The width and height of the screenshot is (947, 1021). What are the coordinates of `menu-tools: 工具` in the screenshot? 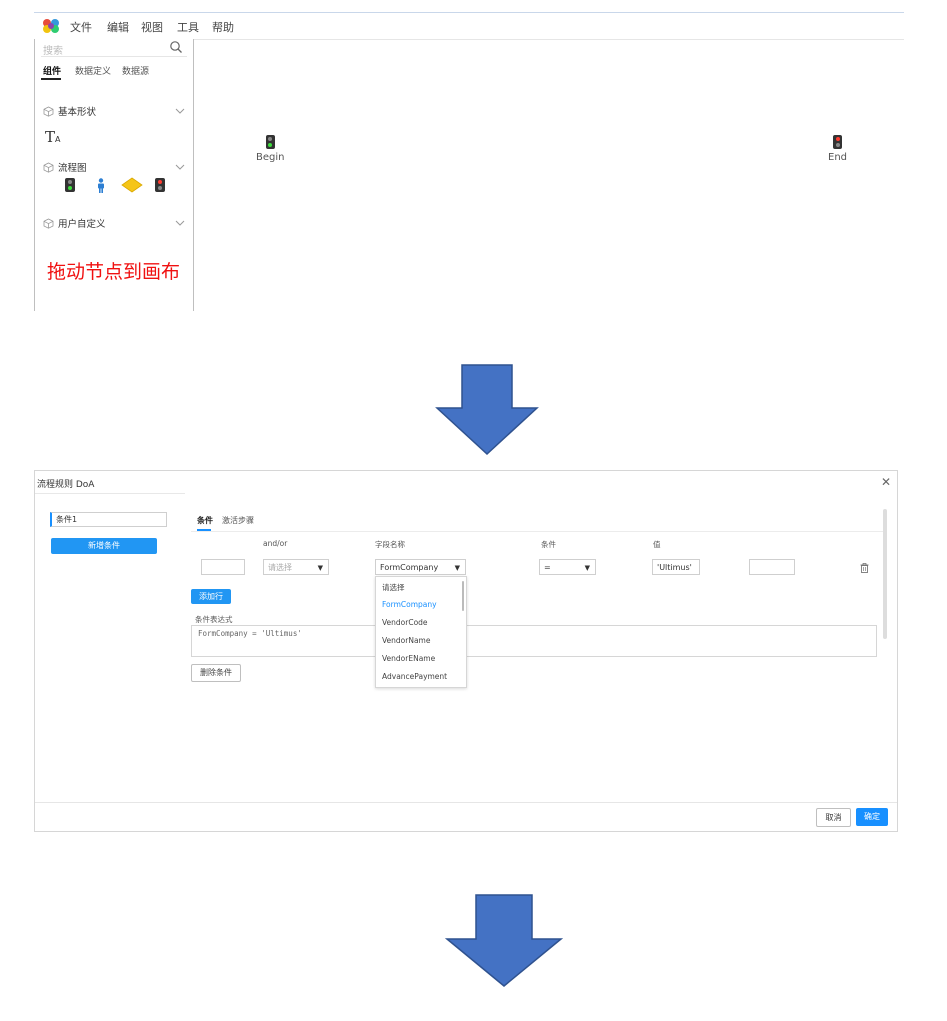 It's located at (188, 27).